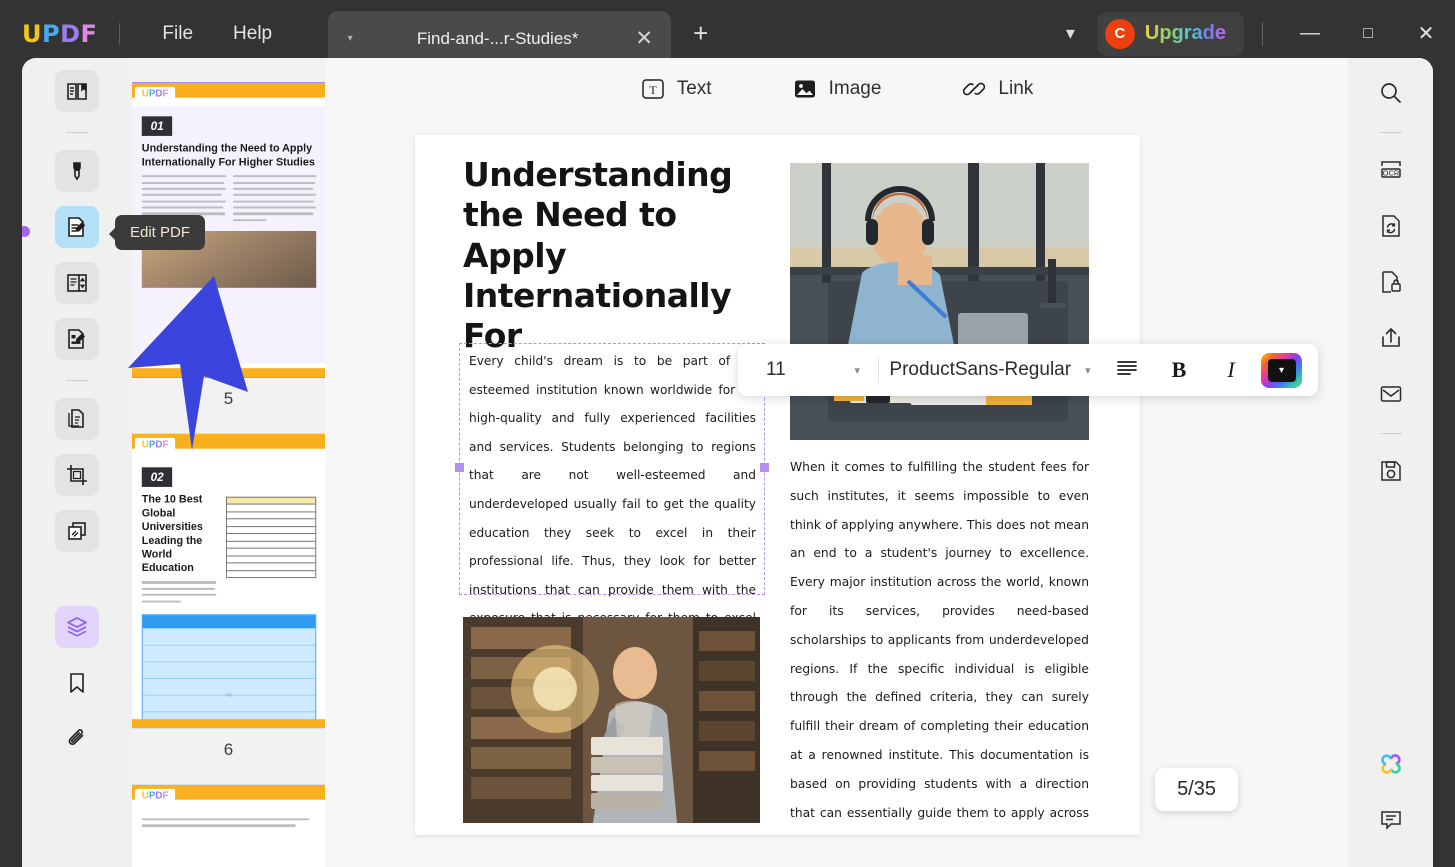 This screenshot has width=1455, height=867. I want to click on italic-button: I, so click(1231, 370).